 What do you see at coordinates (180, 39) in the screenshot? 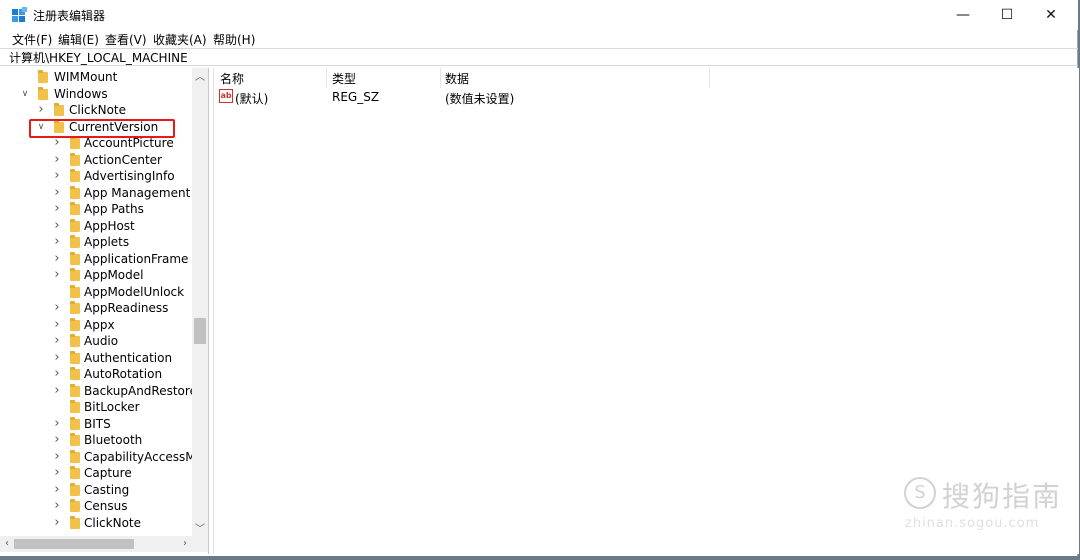
I see `menu-favorites: 收藏夹(A)` at bounding box center [180, 39].